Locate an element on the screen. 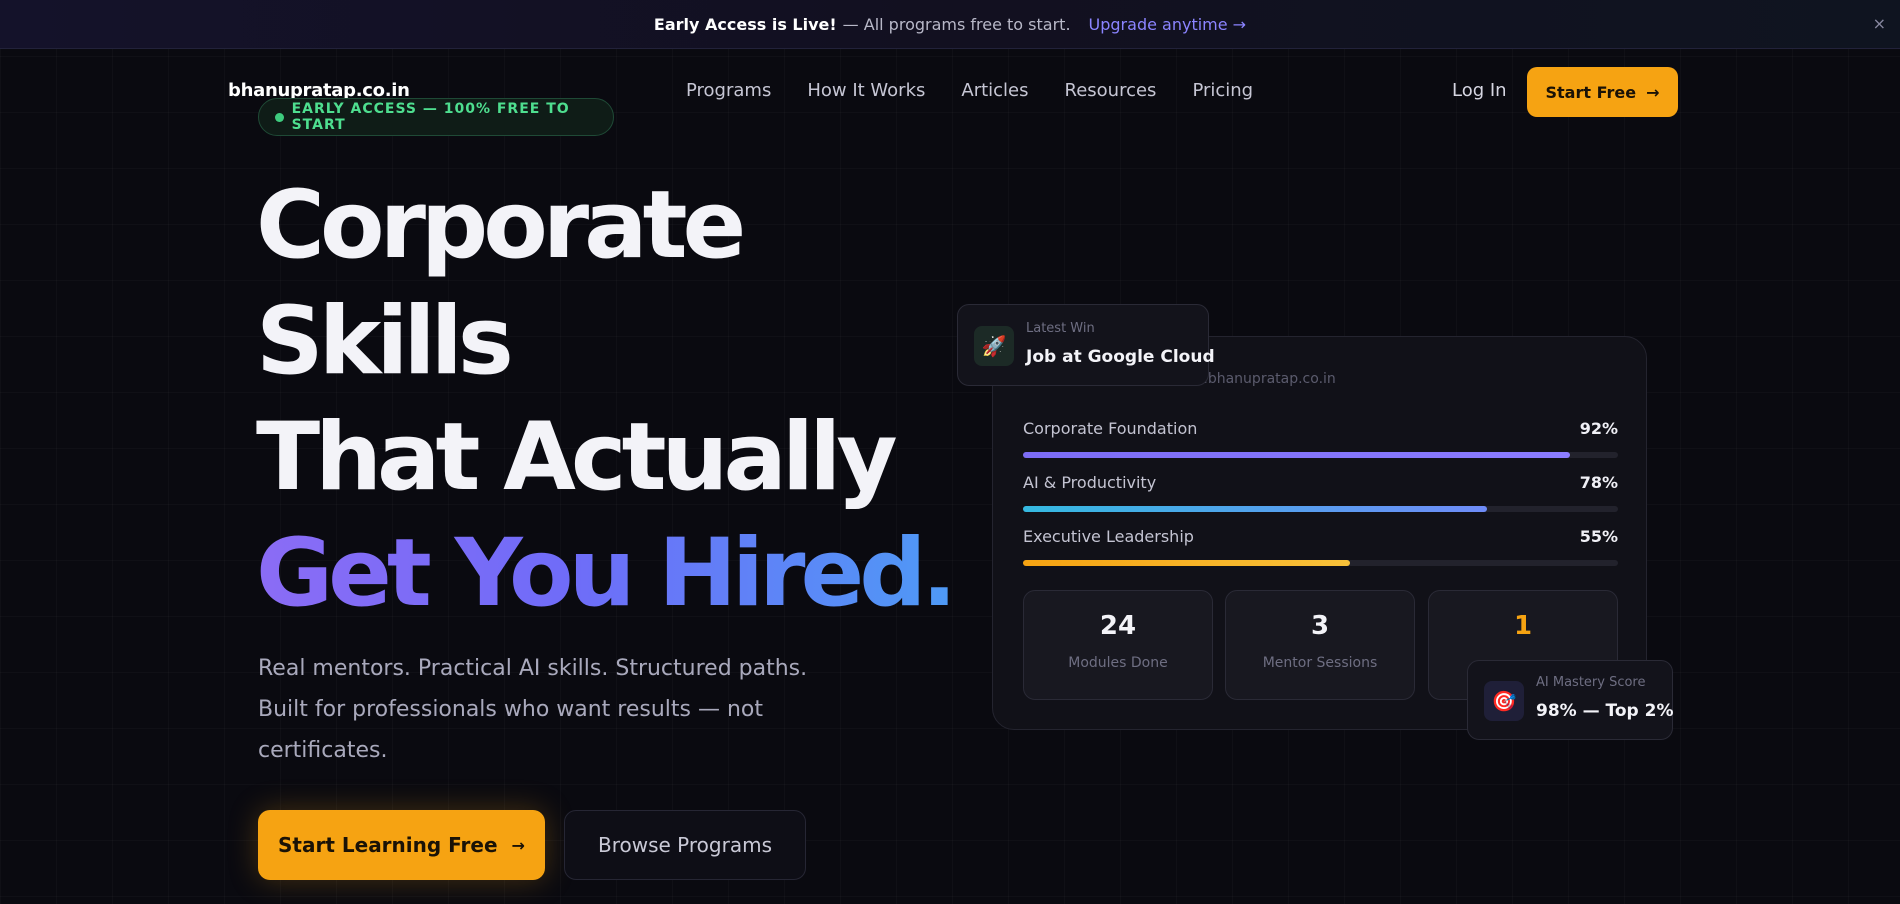  latest-win-value: Job at Google Cloud is located at coordinates (1120, 357).